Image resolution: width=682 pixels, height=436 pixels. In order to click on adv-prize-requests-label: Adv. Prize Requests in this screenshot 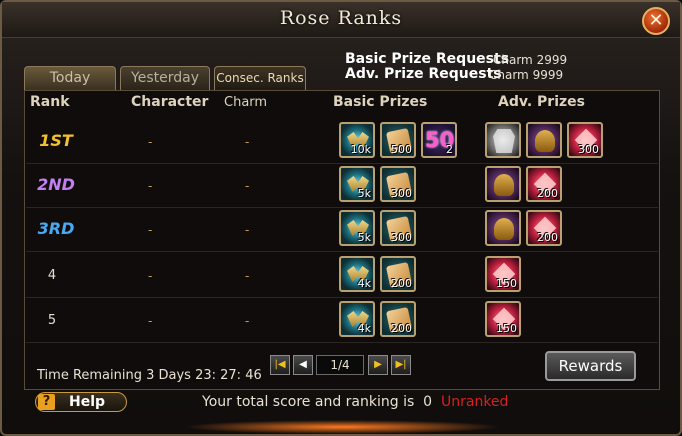, I will do `click(423, 74)`.